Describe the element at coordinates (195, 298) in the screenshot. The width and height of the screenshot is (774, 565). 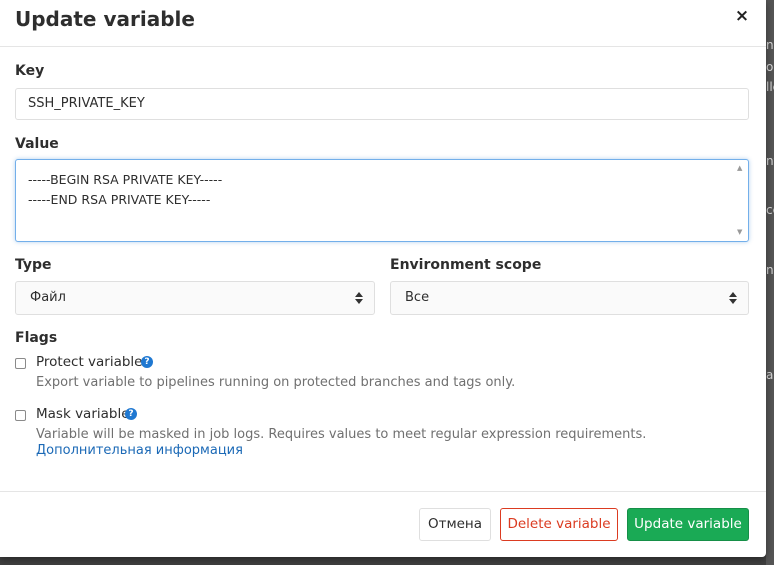
I see `type-select: Файл` at that location.